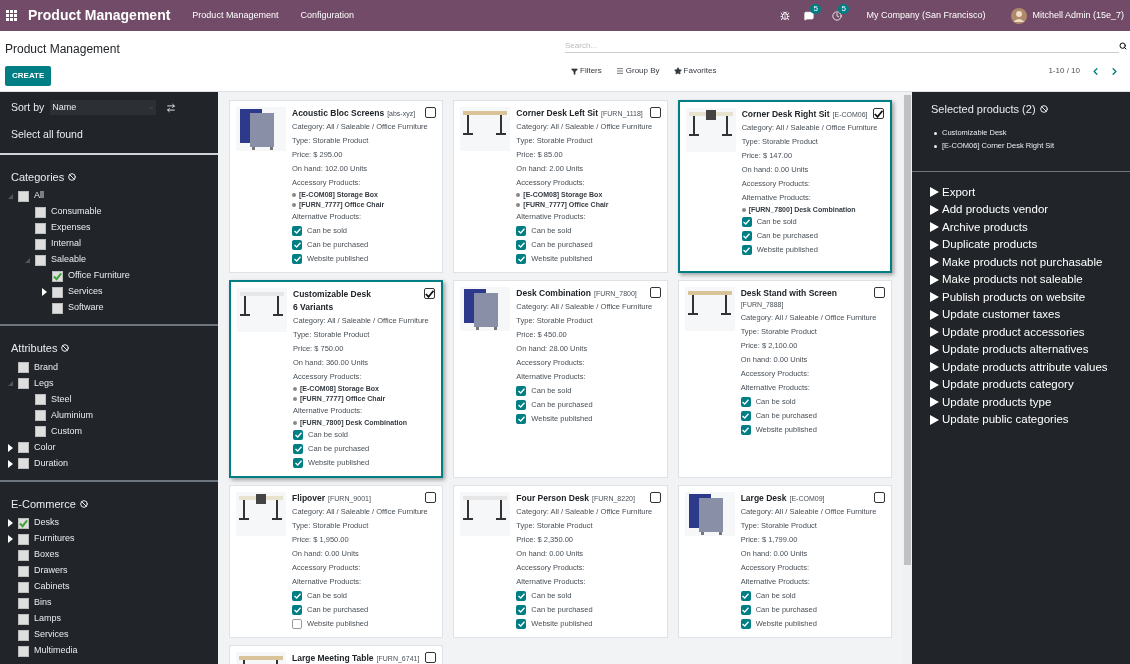  I want to click on pager-value: 1-10 / 10, so click(1064, 71).